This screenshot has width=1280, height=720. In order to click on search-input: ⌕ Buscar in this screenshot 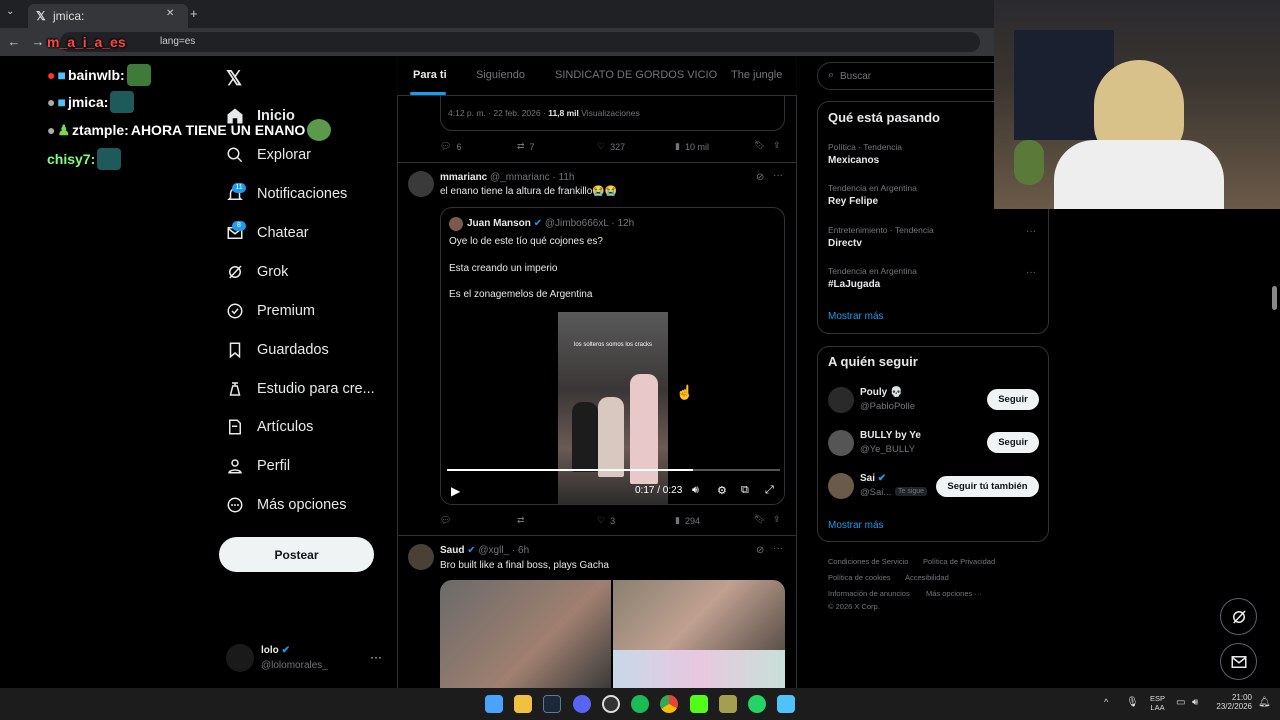, I will do `click(917, 76)`.